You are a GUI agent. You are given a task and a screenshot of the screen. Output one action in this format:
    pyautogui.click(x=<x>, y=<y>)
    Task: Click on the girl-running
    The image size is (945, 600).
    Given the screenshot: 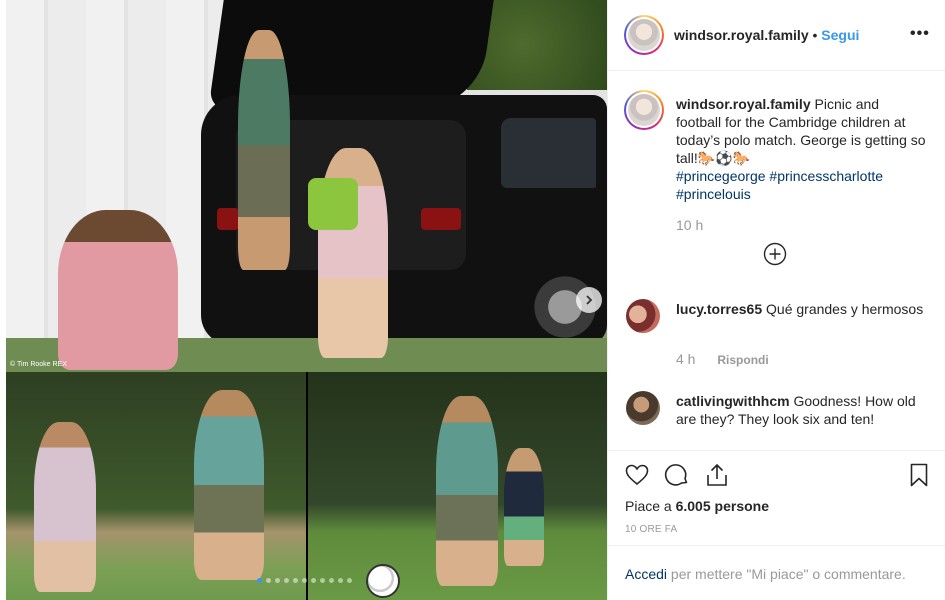 What is the action you would take?
    pyautogui.click(x=65, y=507)
    